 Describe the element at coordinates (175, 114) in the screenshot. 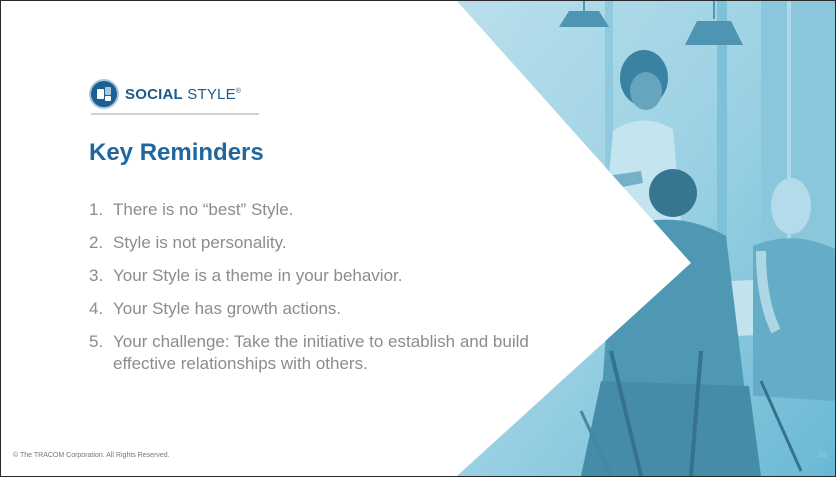

I see `logo-underline` at that location.